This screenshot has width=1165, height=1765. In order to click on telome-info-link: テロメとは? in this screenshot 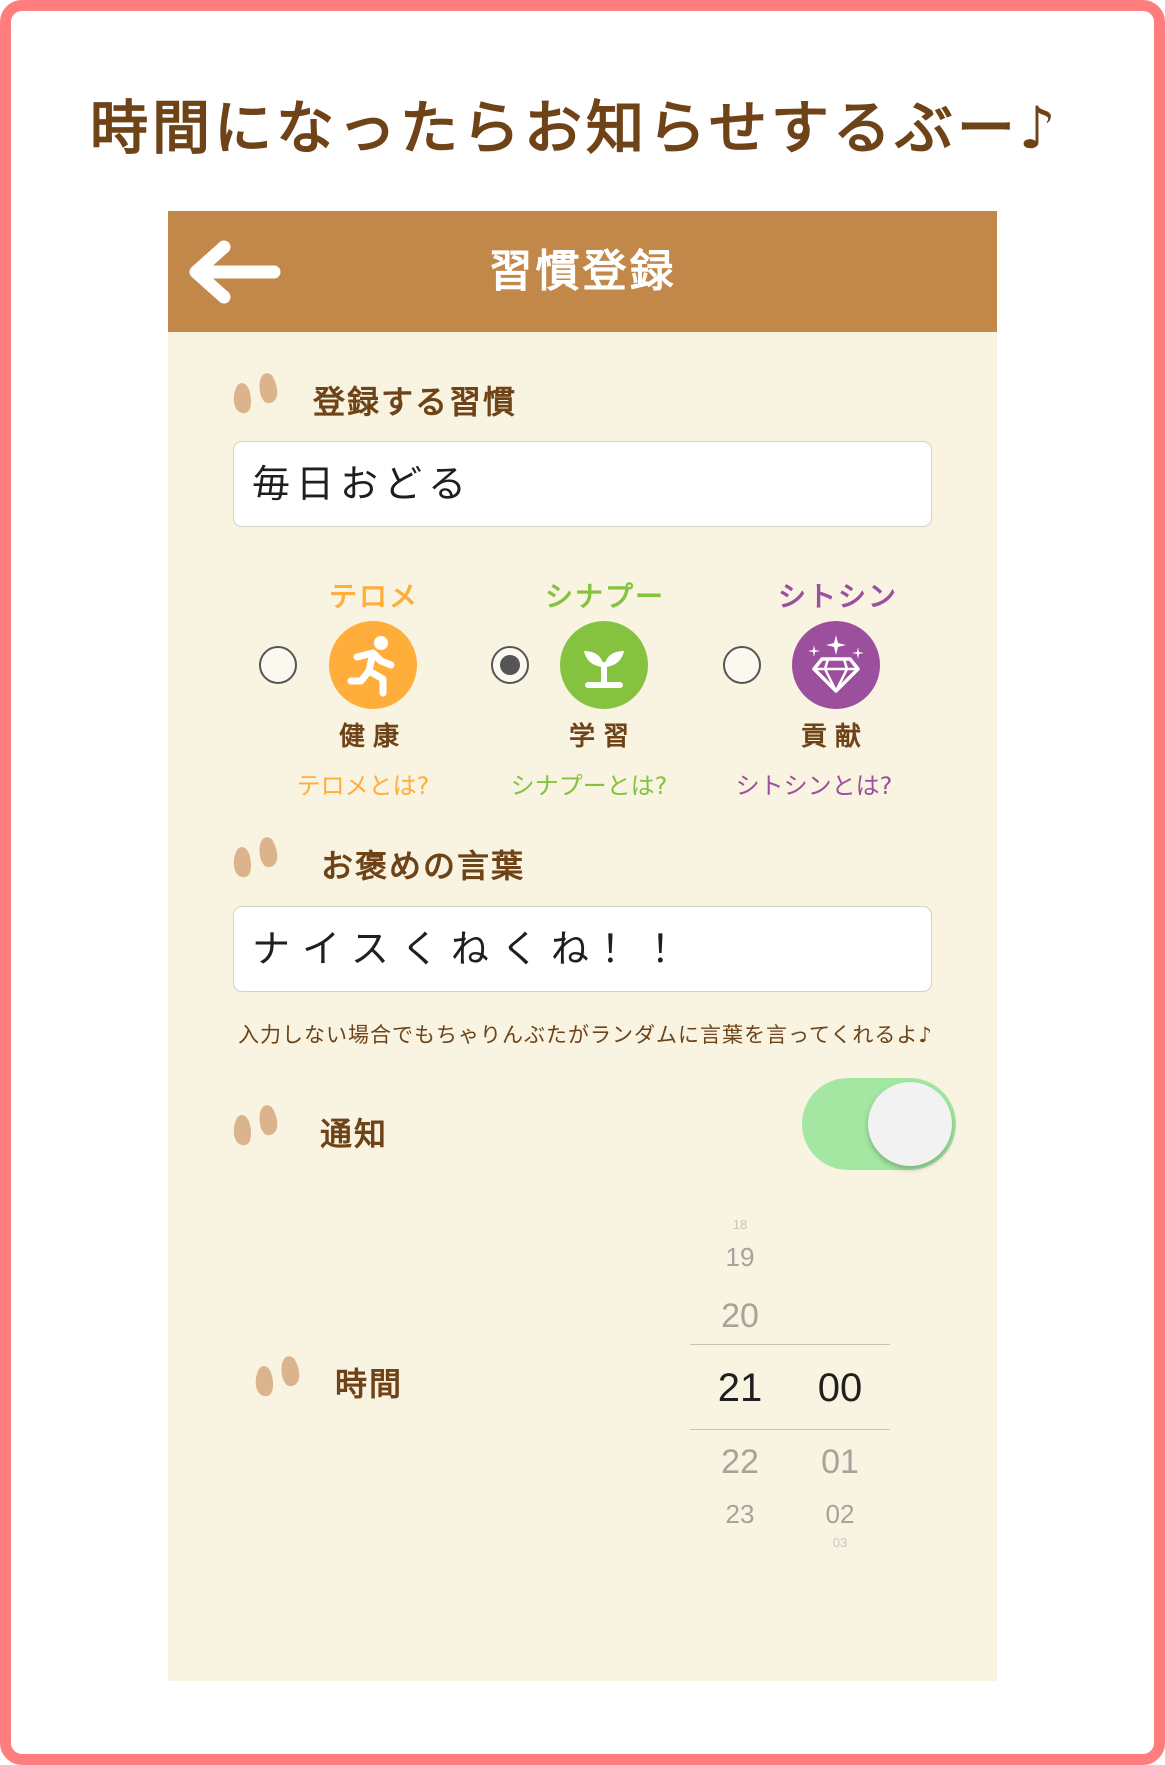, I will do `click(363, 783)`.